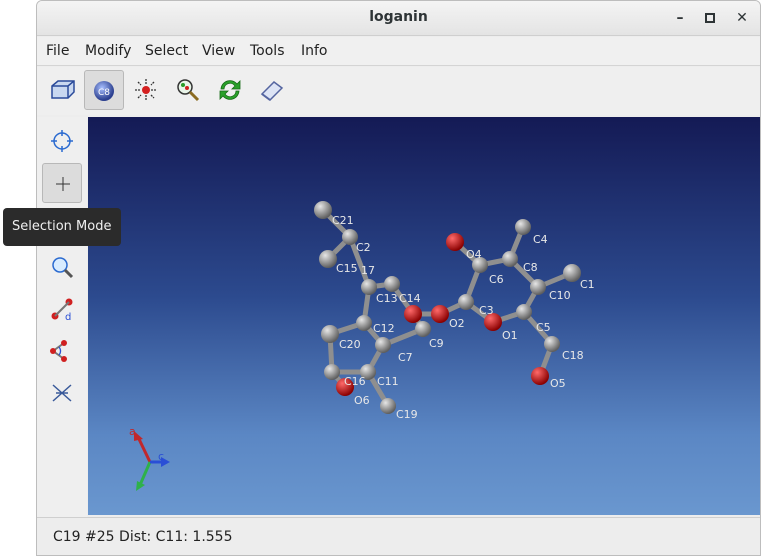 The image size is (762, 558). I want to click on atom-c21, so click(323, 210).